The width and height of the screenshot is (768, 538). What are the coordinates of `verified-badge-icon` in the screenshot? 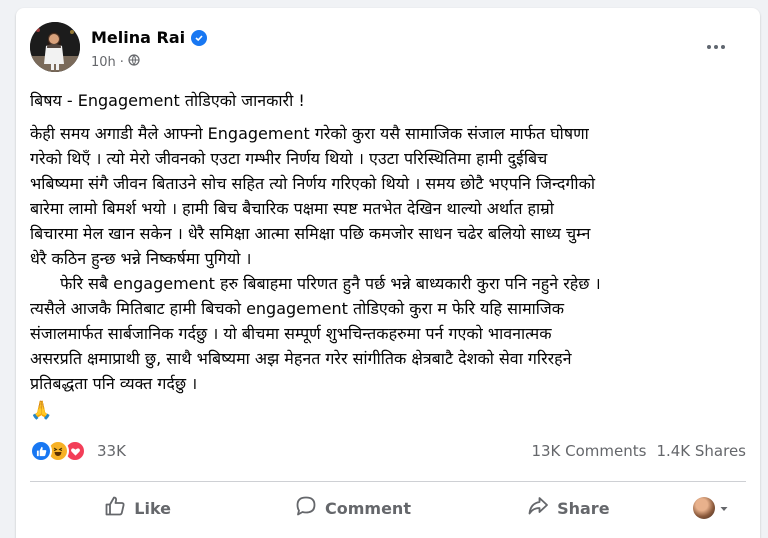 It's located at (199, 37).